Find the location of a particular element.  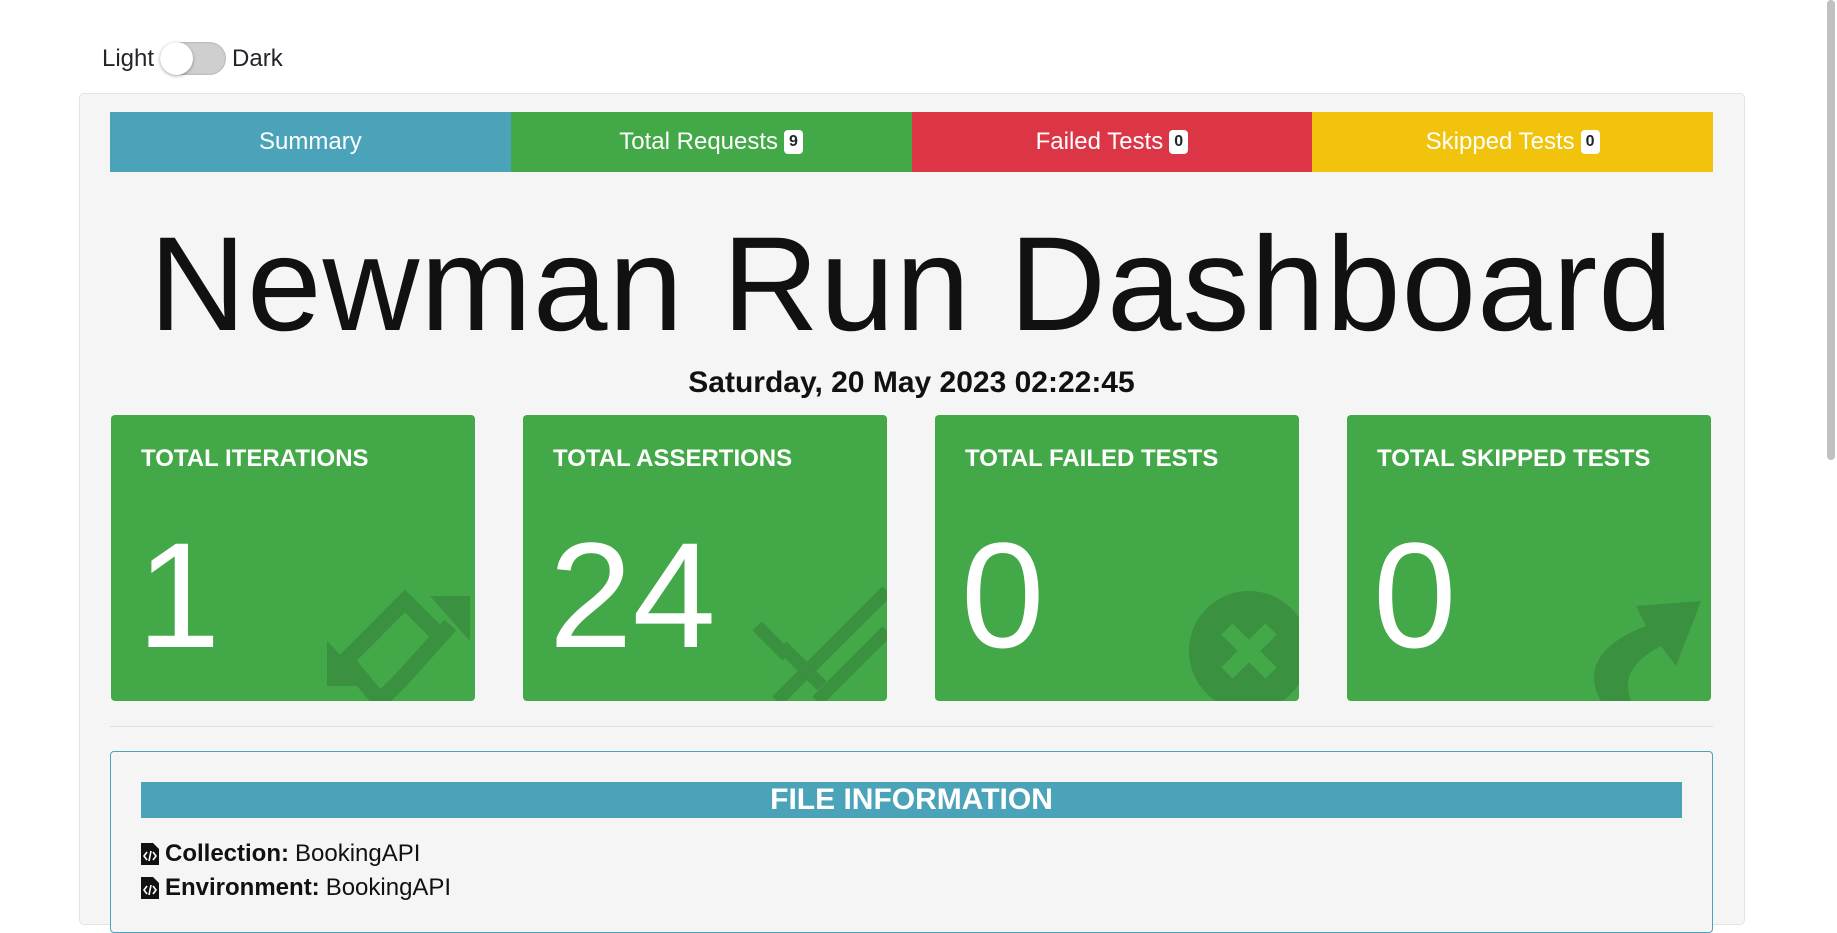

tab-total-requests: Total Requests 9 is located at coordinates (711, 142).